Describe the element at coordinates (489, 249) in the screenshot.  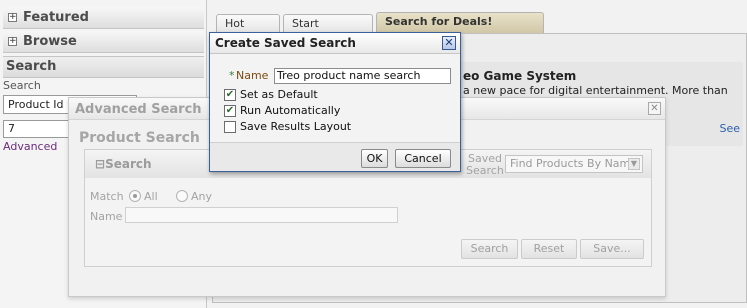
I see `search-button: Search` at that location.